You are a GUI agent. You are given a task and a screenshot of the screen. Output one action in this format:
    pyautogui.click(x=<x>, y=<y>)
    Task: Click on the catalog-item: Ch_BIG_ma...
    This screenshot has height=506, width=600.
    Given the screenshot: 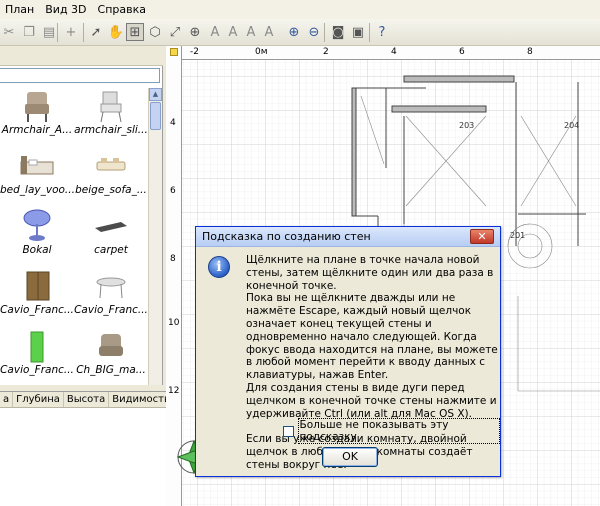 What is the action you would take?
    pyautogui.click(x=111, y=357)
    